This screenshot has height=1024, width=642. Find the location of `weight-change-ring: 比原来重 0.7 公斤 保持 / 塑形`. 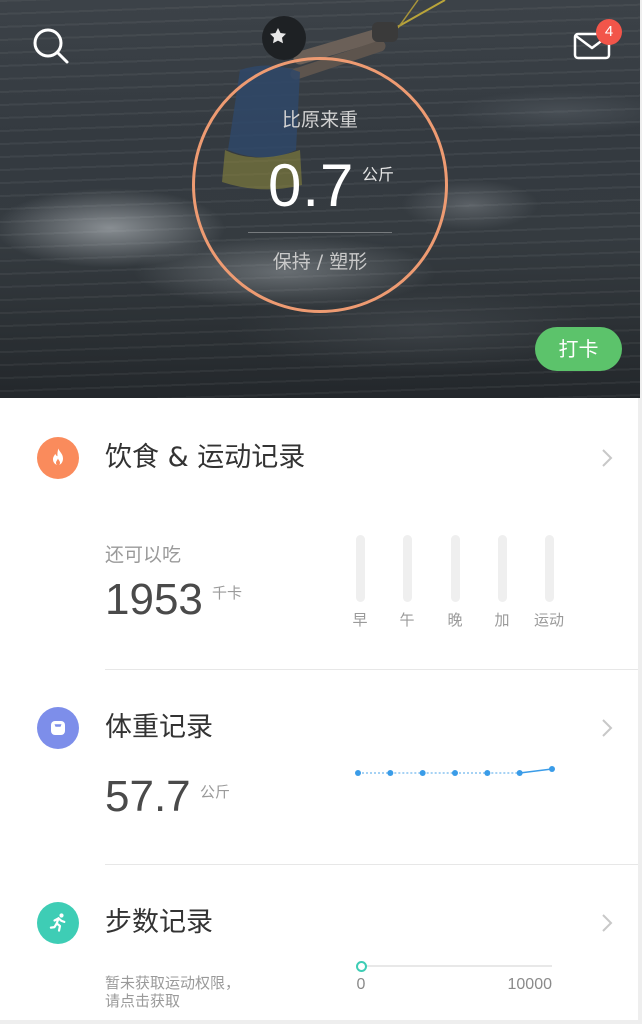

weight-change-ring: 比原来重 0.7 公斤 保持 / 塑形 is located at coordinates (320, 185).